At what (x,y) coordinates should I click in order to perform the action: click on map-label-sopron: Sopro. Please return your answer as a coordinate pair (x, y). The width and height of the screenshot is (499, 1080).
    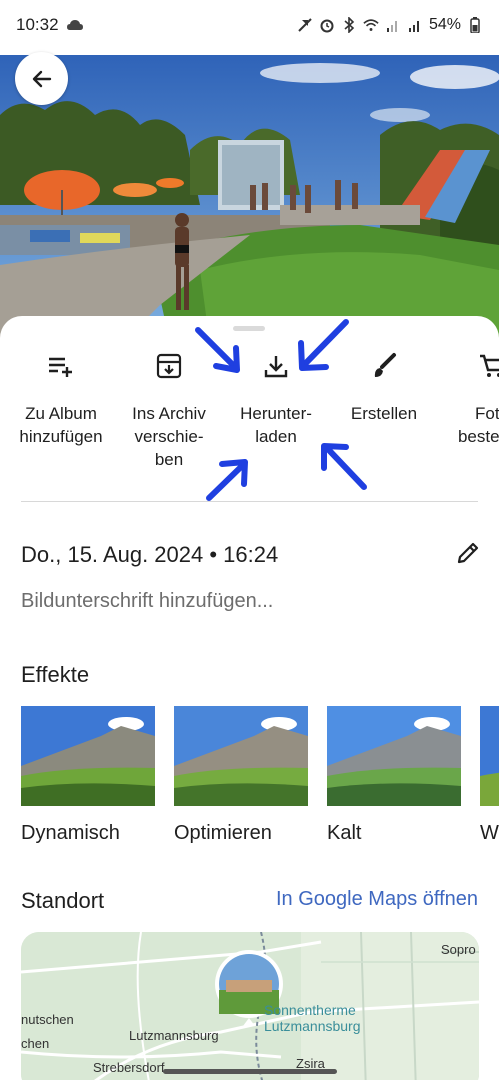
    Looking at the image, I should click on (458, 949).